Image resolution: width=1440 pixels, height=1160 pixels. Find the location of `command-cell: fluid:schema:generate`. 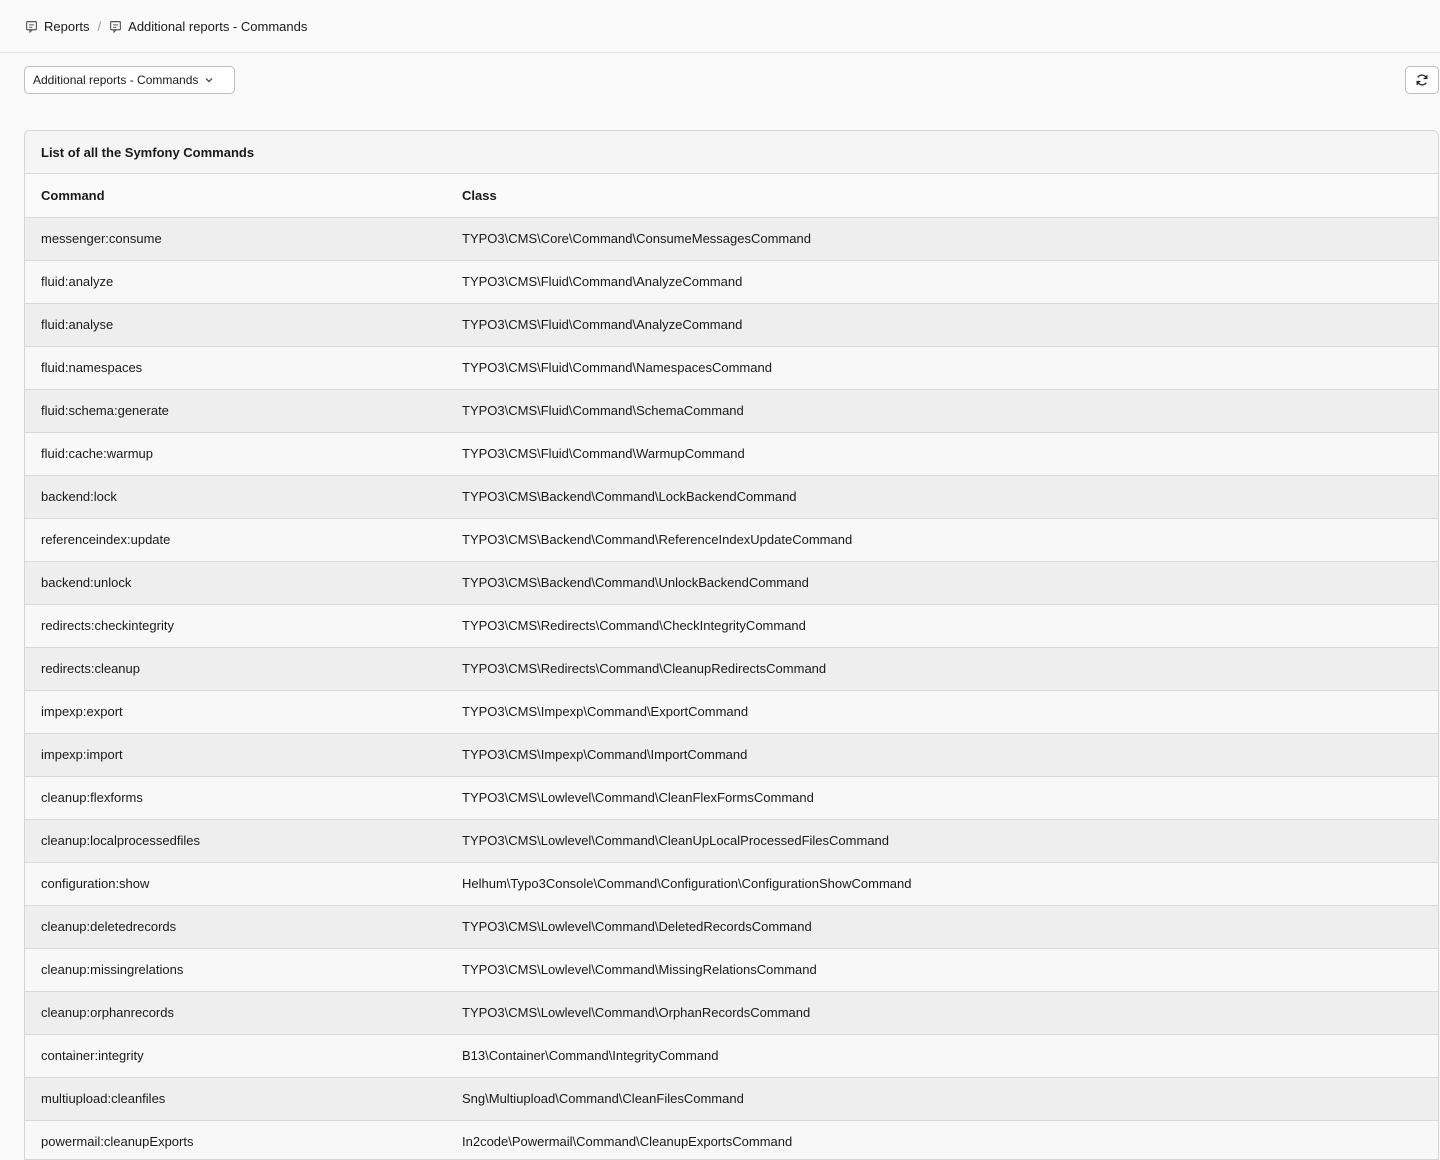

command-cell: fluid:schema:generate is located at coordinates (235, 411).